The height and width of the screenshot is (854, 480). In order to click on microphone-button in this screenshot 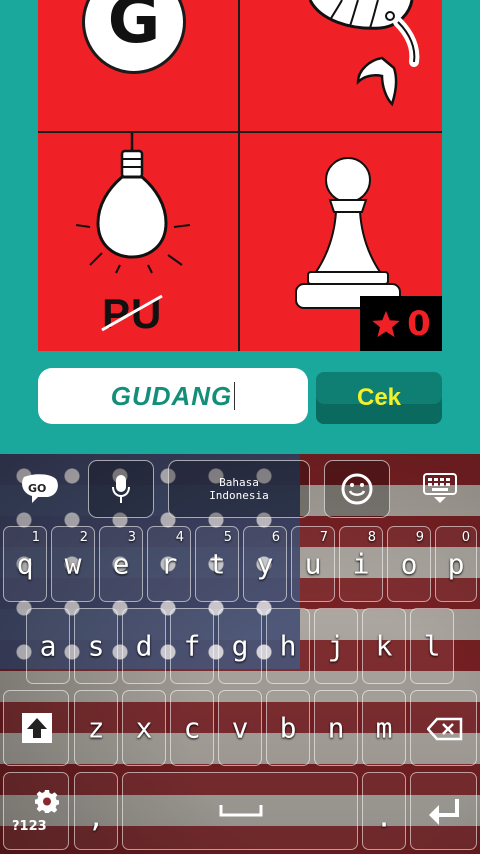, I will do `click(121, 489)`.